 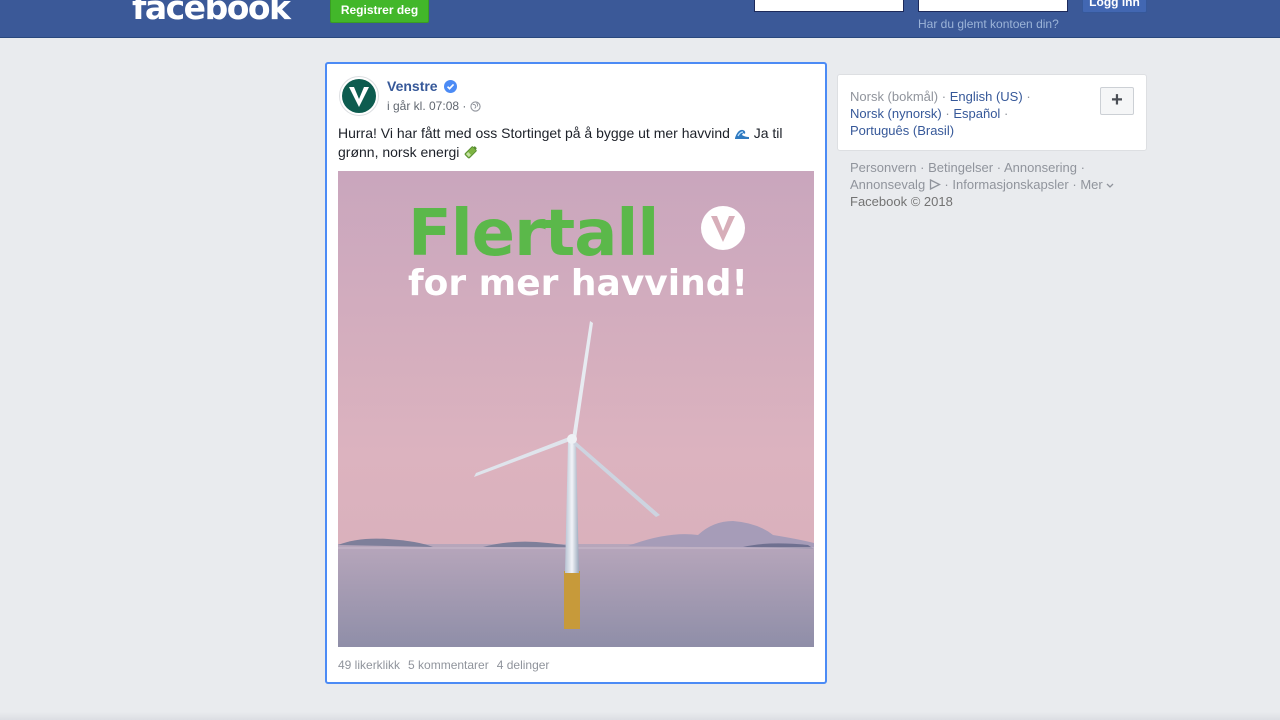 I want to click on ad-choices-link: Annonsevalg, so click(x=887, y=184).